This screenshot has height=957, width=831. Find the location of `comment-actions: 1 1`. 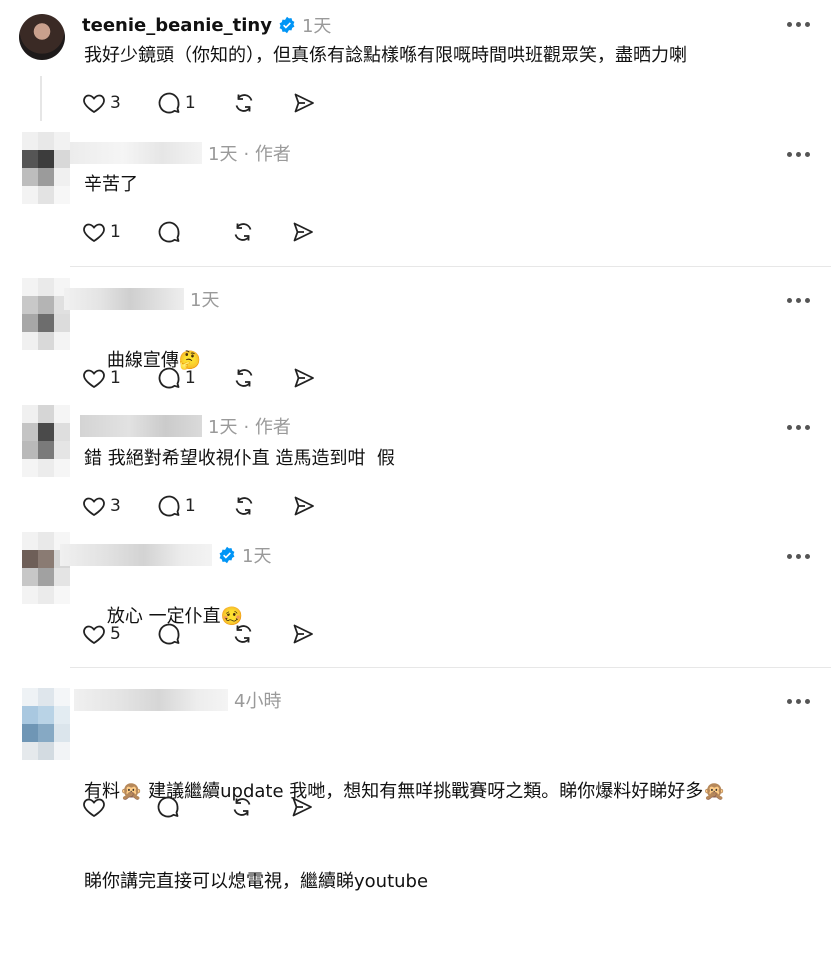

comment-actions: 1 1 is located at coordinates (217, 378).